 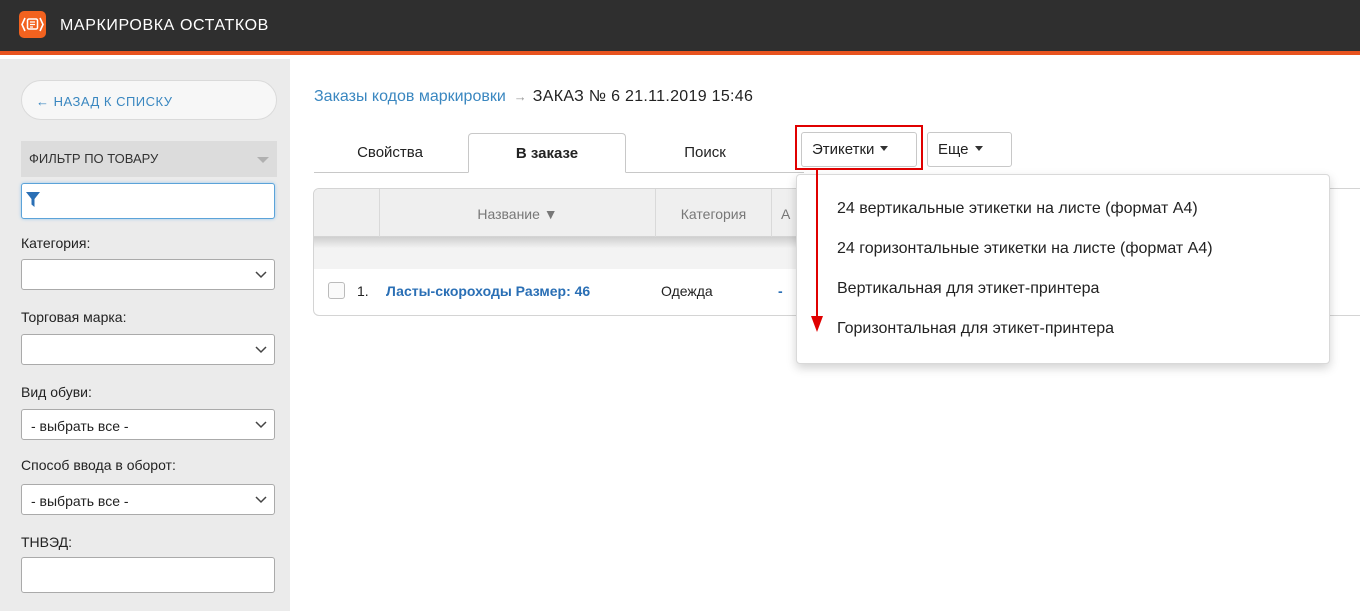 I want to click on annotation-highlight-box, so click(x=859, y=147).